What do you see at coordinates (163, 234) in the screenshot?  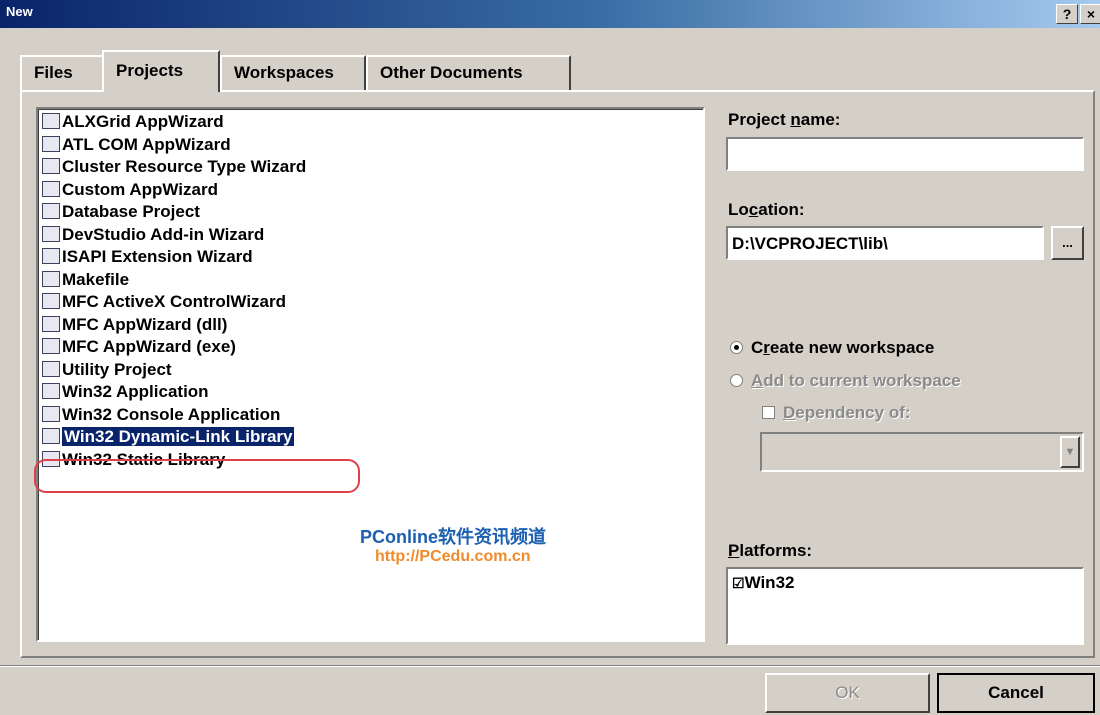 I see `list-item-label: DevStudio Add-in Wizard` at bounding box center [163, 234].